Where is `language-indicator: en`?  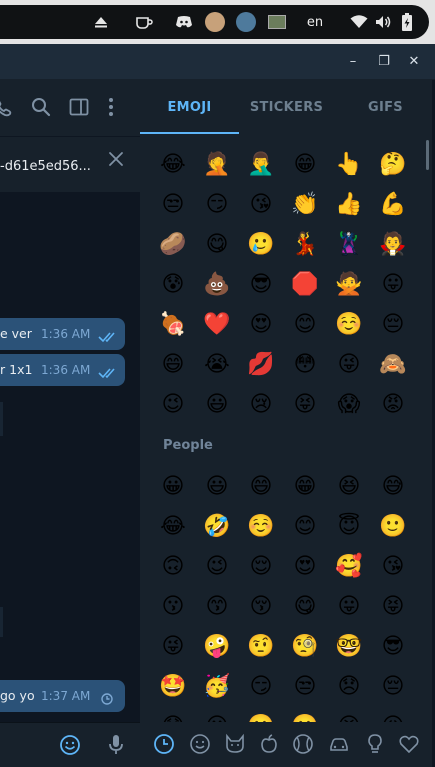 language-indicator: en is located at coordinates (315, 22).